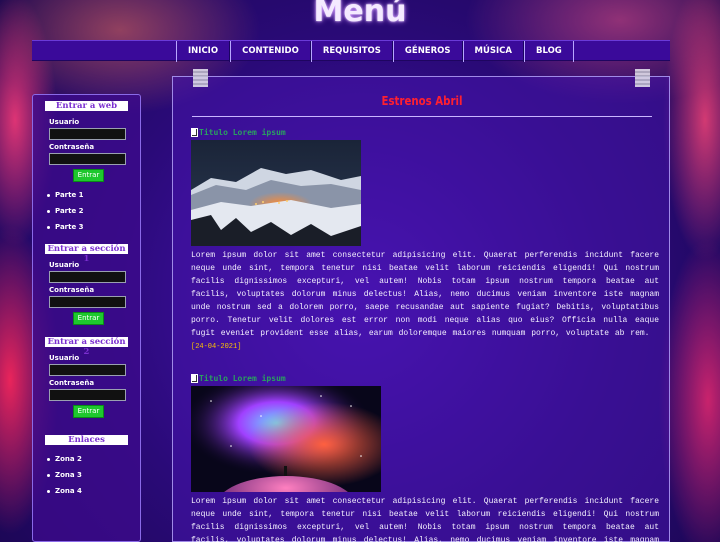 This screenshot has width=720, height=542. Describe the element at coordinates (87, 370) in the screenshot. I see `section2-user-input` at that location.